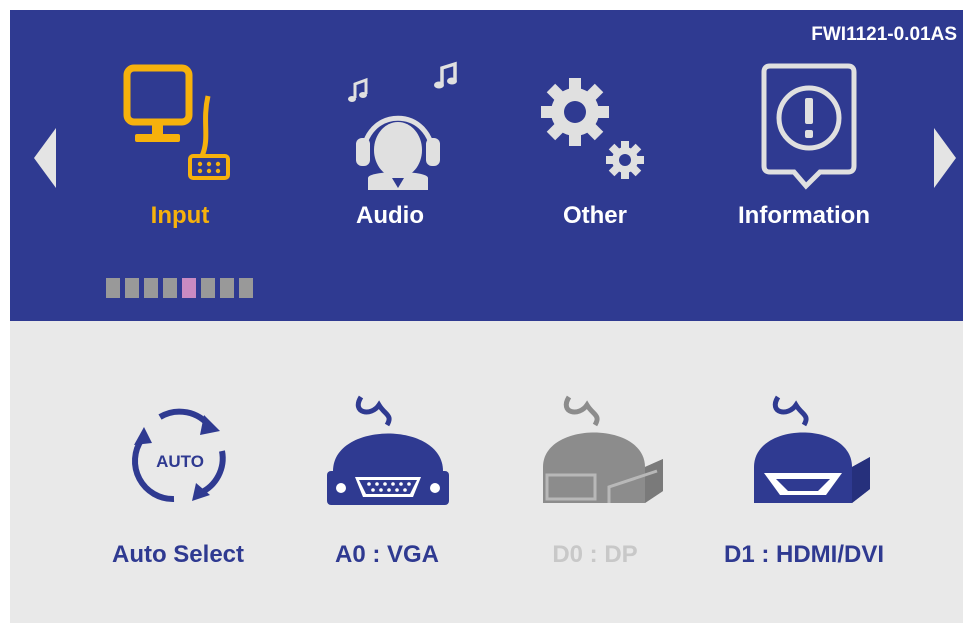 The height and width of the screenshot is (631, 971). I want to click on source-hdmi-dvi-label: D1 : HDMI/DVI, so click(803, 554).